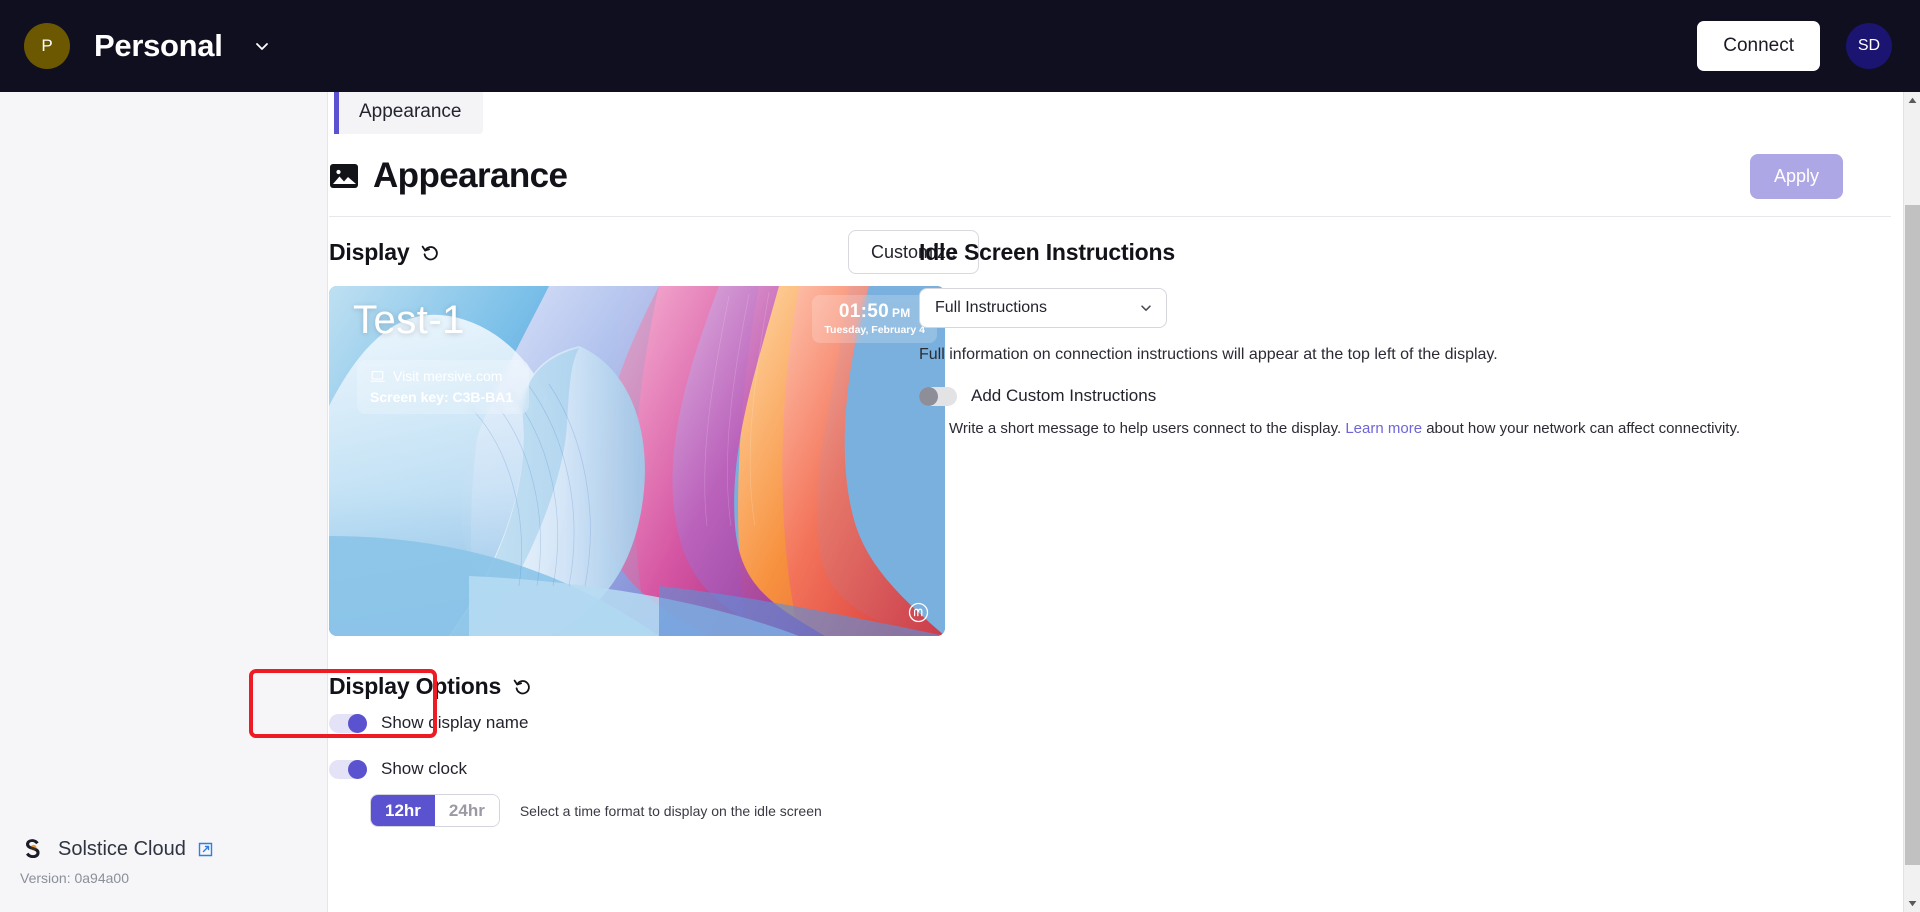  Describe the element at coordinates (33, 848) in the screenshot. I see `solstice-s-logo` at that location.